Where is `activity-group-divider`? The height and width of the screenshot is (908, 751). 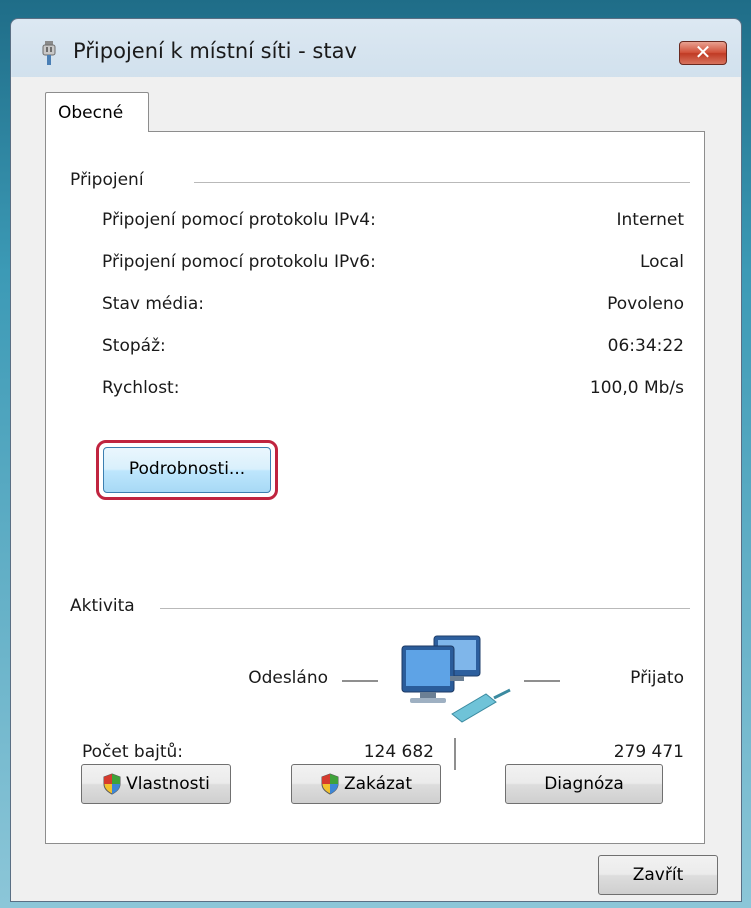 activity-group-divider is located at coordinates (425, 608).